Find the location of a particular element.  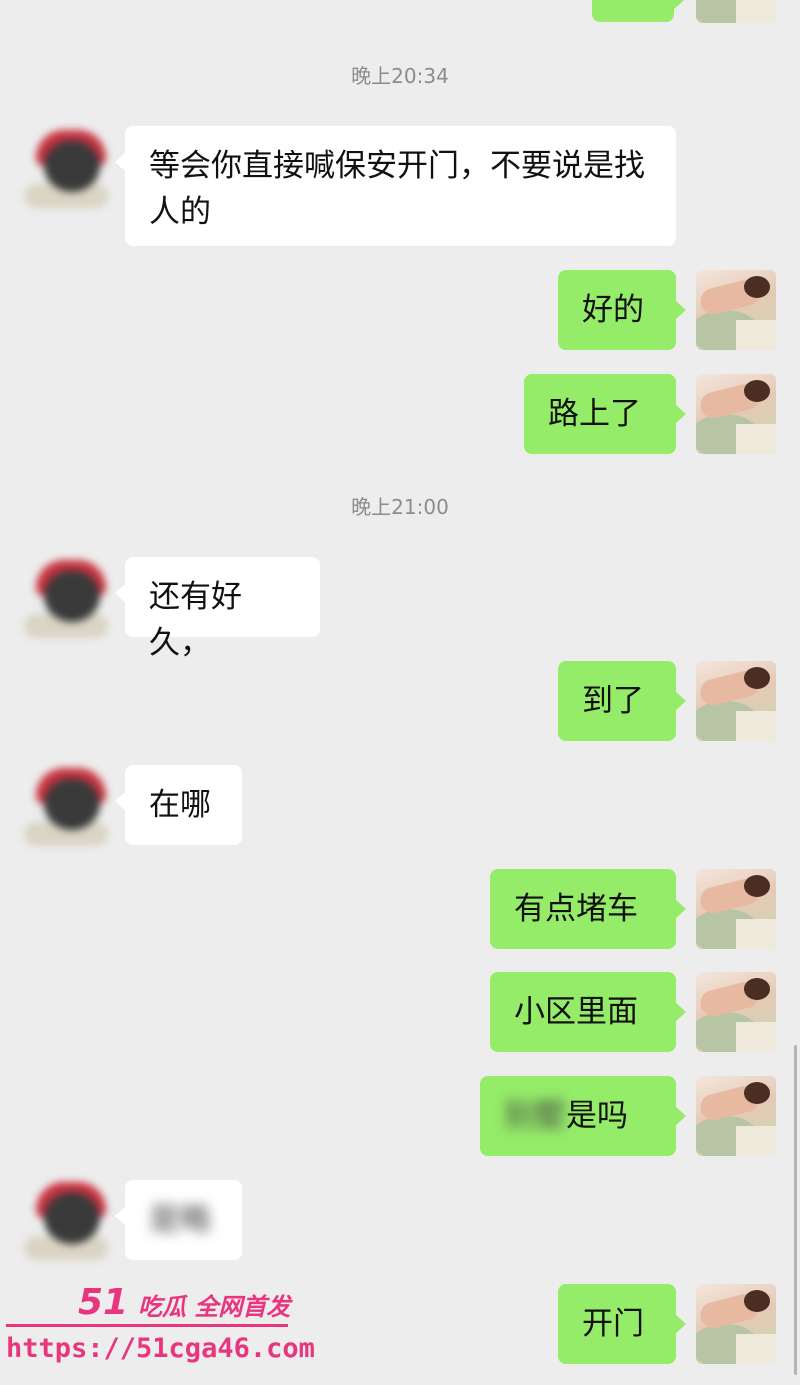

watermark-tagline: 吃瓜 全网首发 is located at coordinates (214, 1307).